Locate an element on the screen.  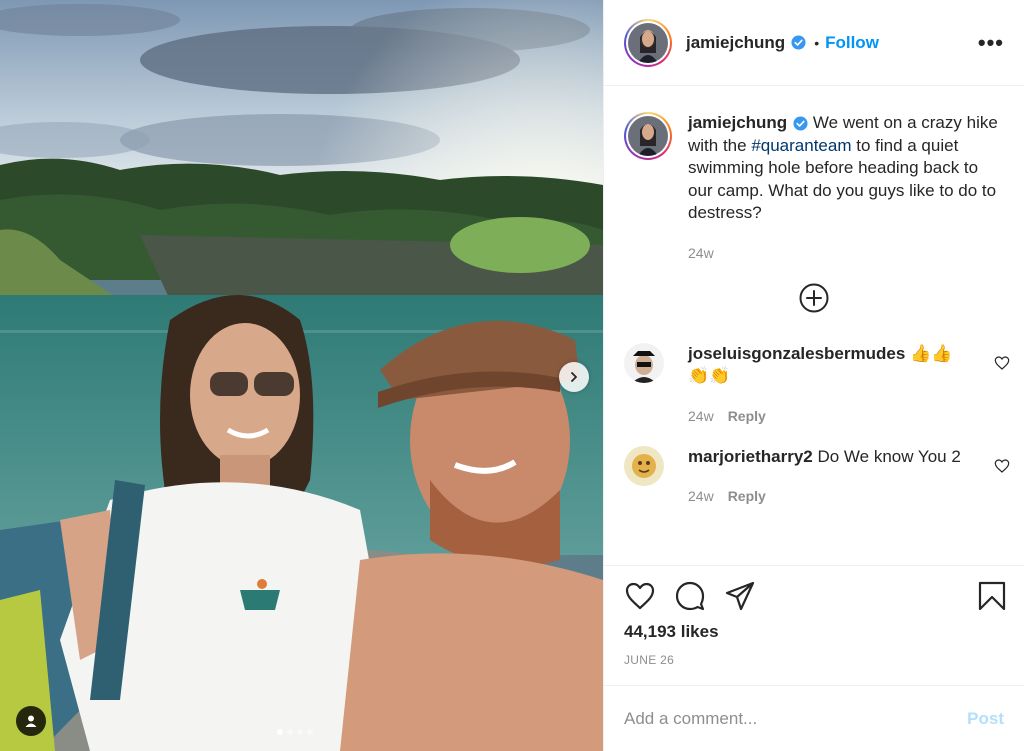
next-slide-button is located at coordinates (574, 377).